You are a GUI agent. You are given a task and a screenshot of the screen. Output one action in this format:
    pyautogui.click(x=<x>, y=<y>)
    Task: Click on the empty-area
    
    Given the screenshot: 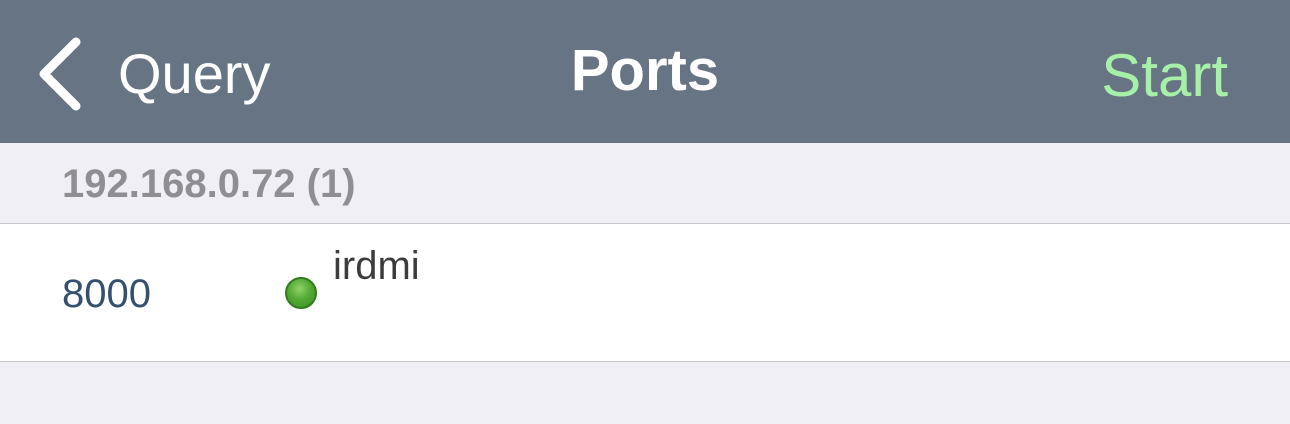 What is the action you would take?
    pyautogui.click(x=645, y=393)
    